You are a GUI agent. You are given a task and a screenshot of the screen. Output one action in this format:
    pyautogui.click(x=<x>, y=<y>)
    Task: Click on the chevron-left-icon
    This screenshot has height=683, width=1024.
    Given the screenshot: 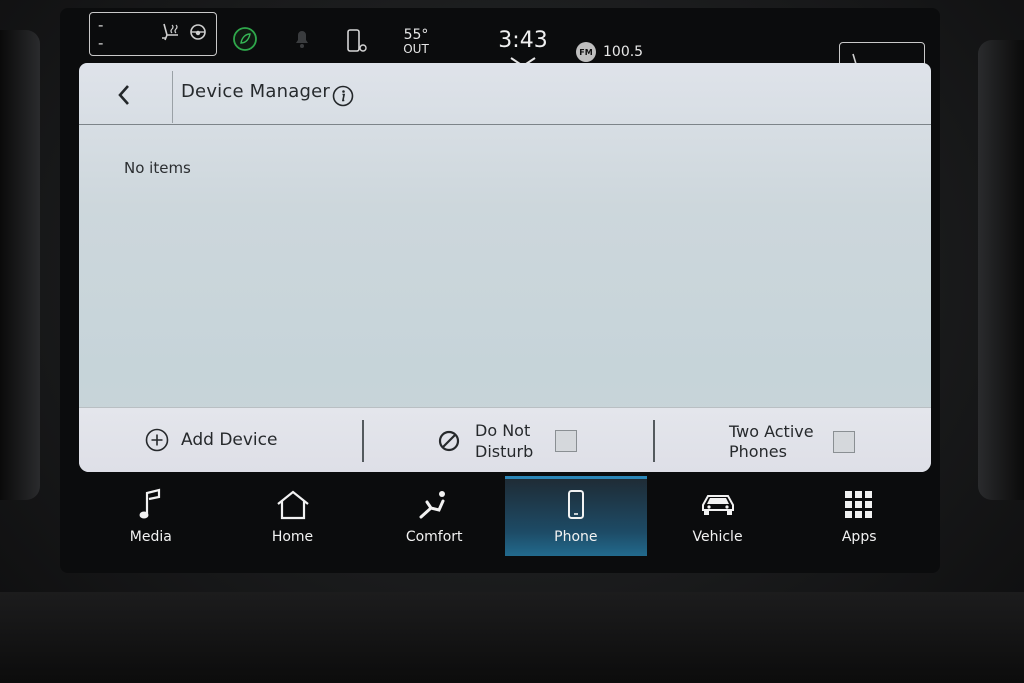 What is the action you would take?
    pyautogui.click(x=124, y=97)
    